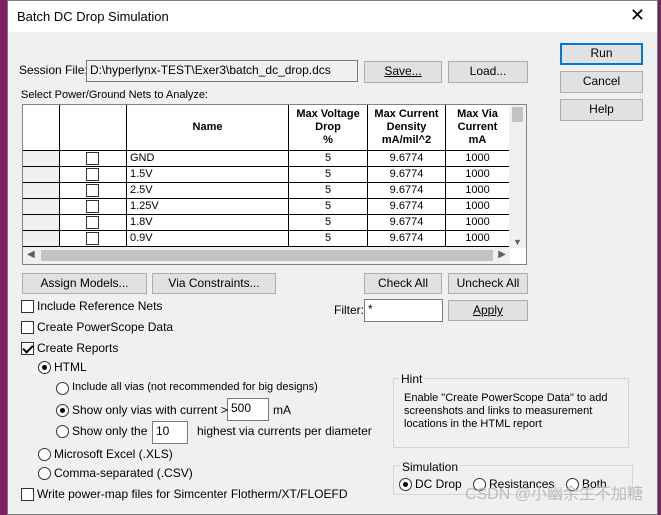 The image size is (661, 515). Describe the element at coordinates (601, 110) in the screenshot. I see `help-button: Help` at that location.